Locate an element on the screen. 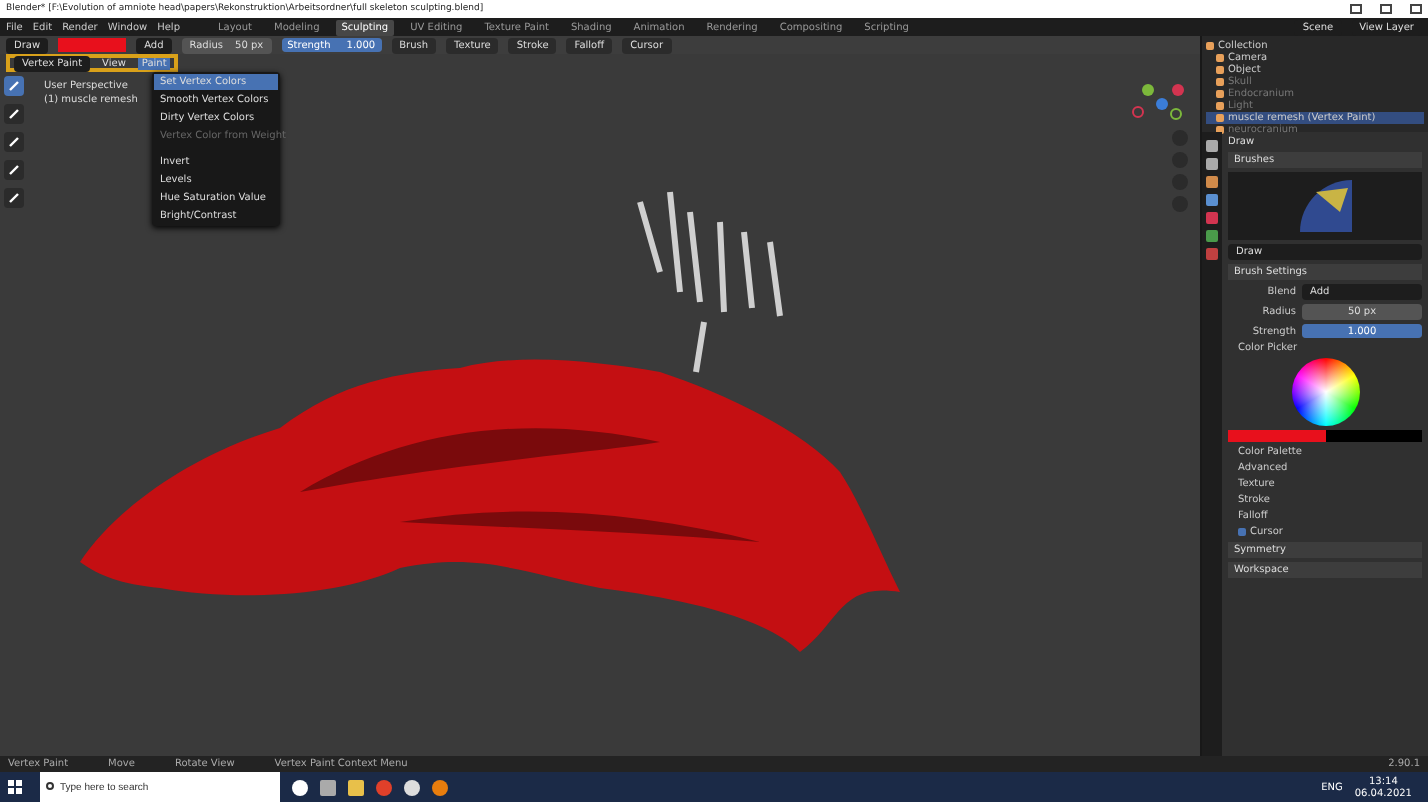 This screenshot has height=802, width=1428. color-wheel is located at coordinates (1325, 392).